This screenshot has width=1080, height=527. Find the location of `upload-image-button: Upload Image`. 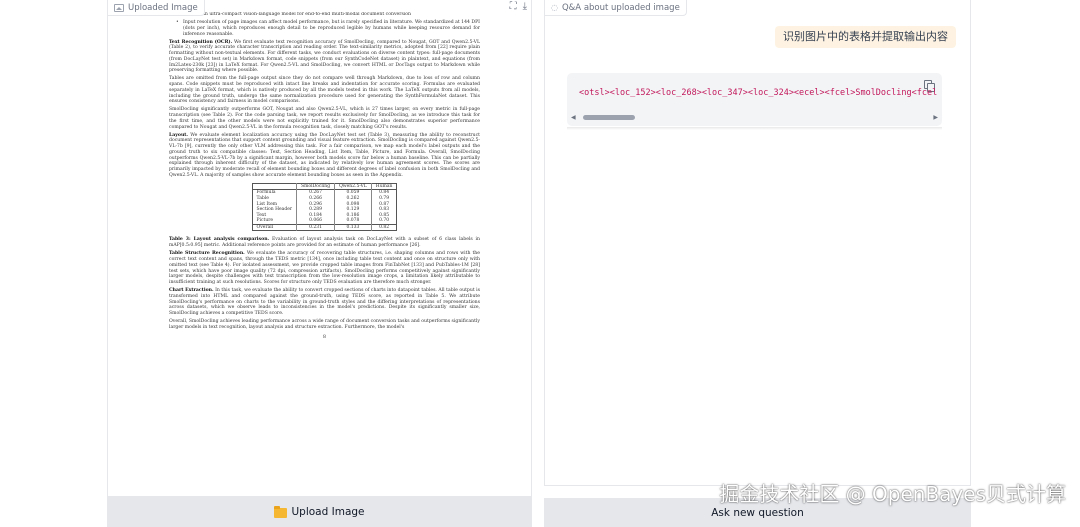

upload-image-button: Upload Image is located at coordinates (319, 511).